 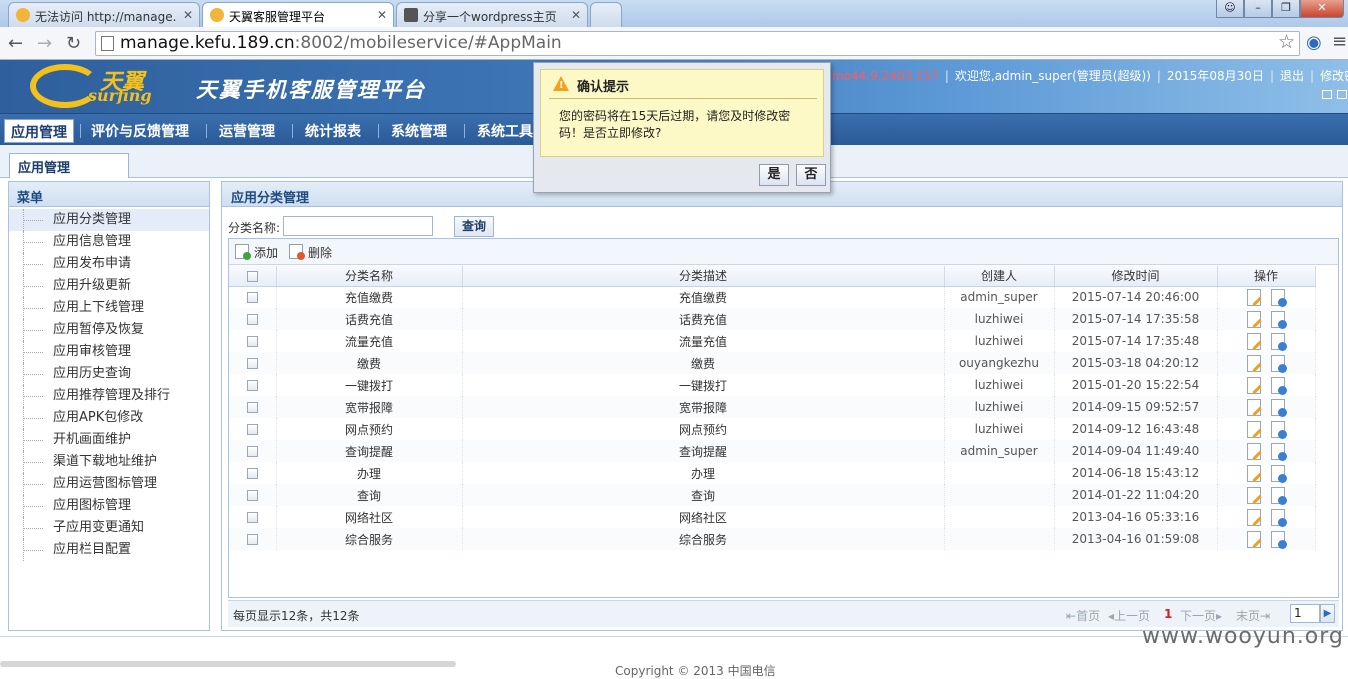 What do you see at coordinates (69, 165) in the screenshot?
I see `tab-app-management: 应用管理` at bounding box center [69, 165].